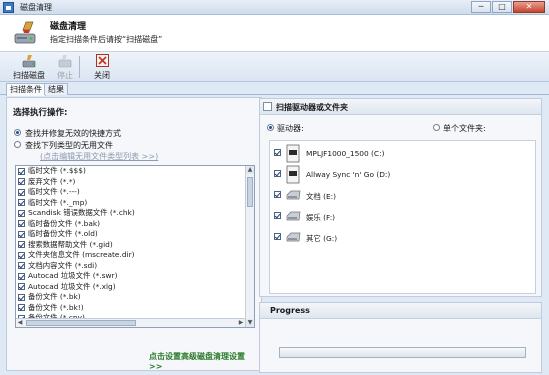 The height and width of the screenshot is (375, 549). I want to click on drive-g-checkbox, so click(277, 236).